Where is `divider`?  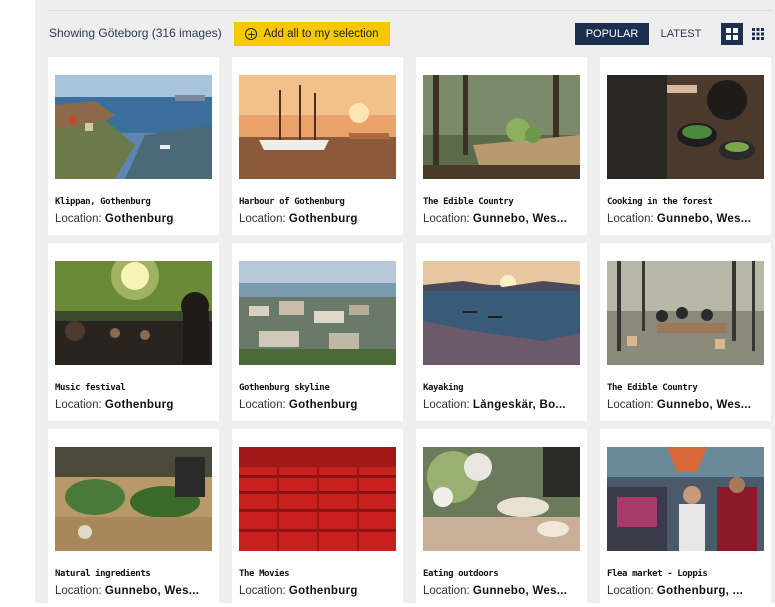
divider is located at coordinates (410, 10).